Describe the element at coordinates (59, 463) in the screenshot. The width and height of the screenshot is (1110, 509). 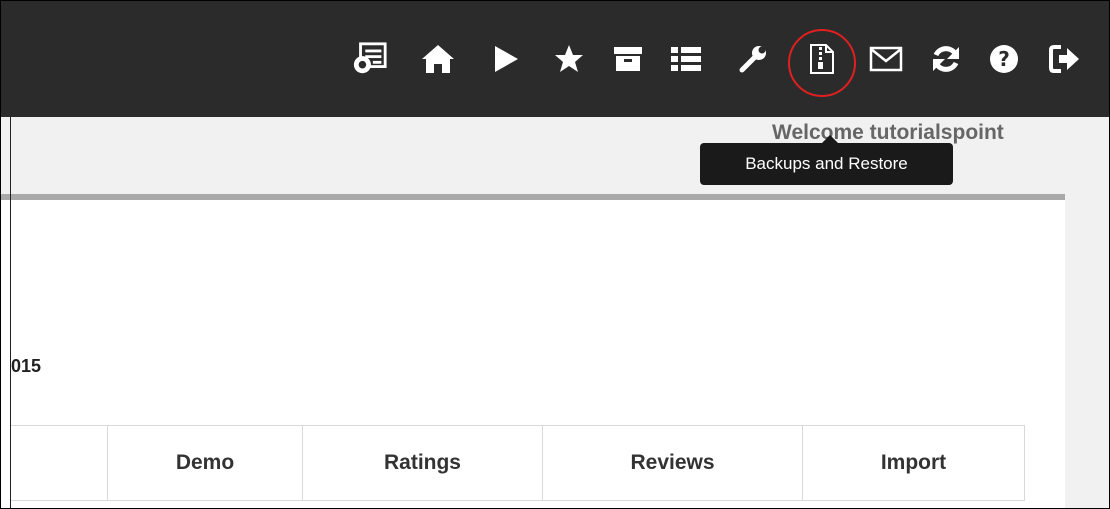
I see `tab-blank` at that location.